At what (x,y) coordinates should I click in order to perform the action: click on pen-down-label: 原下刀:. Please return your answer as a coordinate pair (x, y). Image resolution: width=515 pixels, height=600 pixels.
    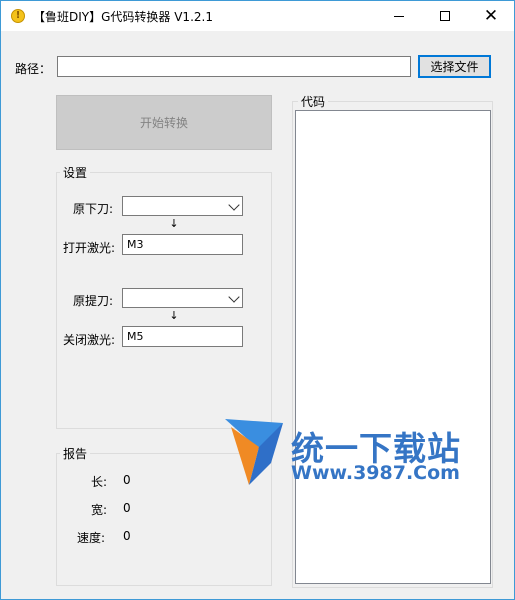
    Looking at the image, I should click on (93, 209).